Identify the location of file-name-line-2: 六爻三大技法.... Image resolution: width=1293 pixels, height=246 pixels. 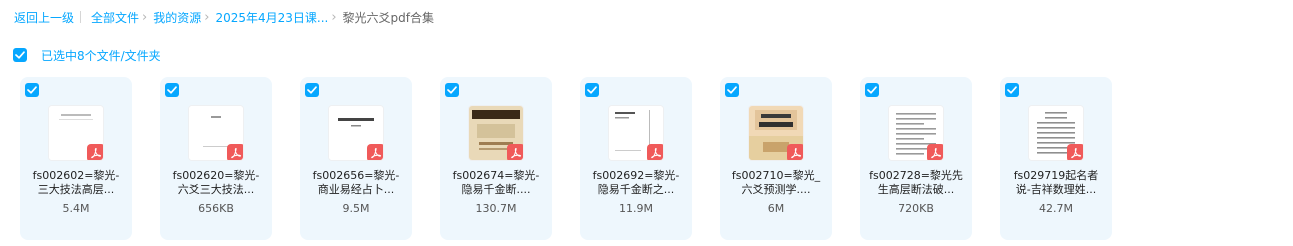
(216, 189).